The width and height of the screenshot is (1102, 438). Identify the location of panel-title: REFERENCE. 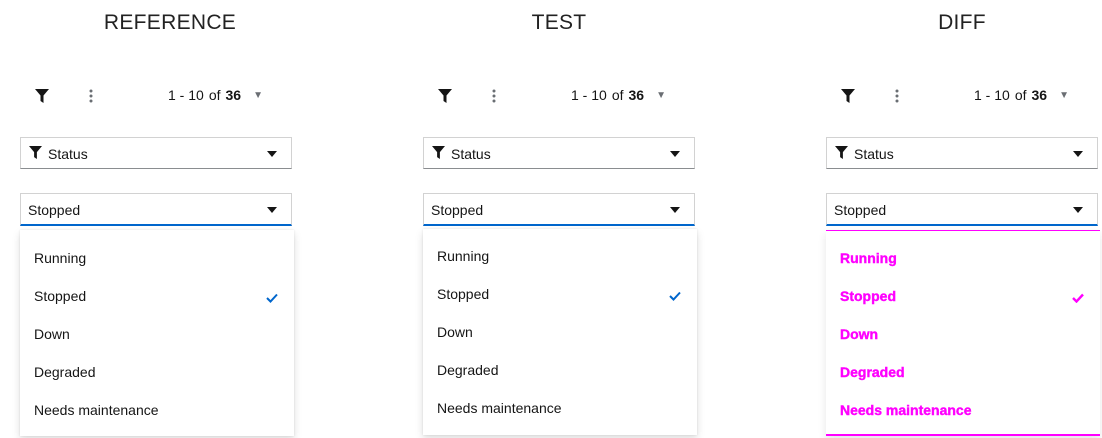
(170, 22).